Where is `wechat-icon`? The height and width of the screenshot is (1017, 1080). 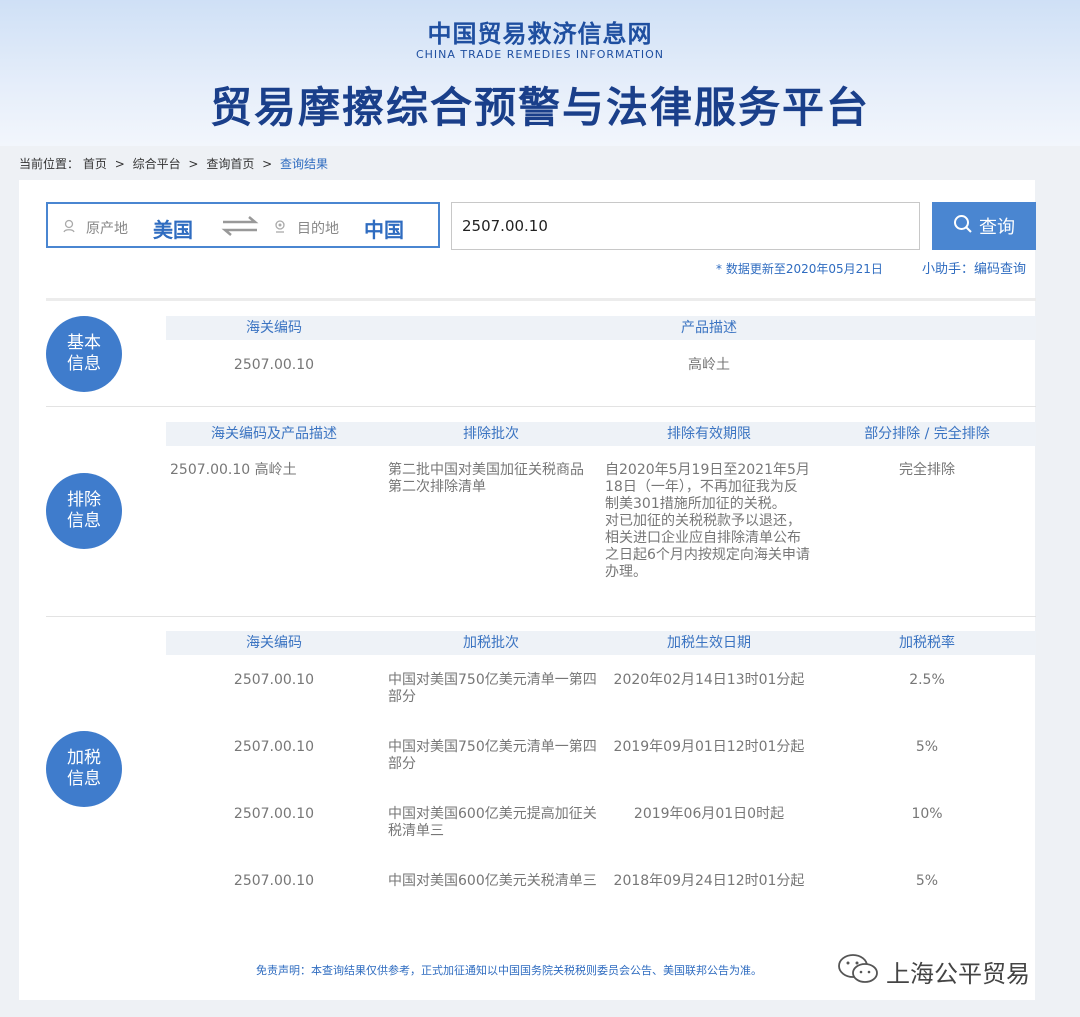 wechat-icon is located at coordinates (858, 971).